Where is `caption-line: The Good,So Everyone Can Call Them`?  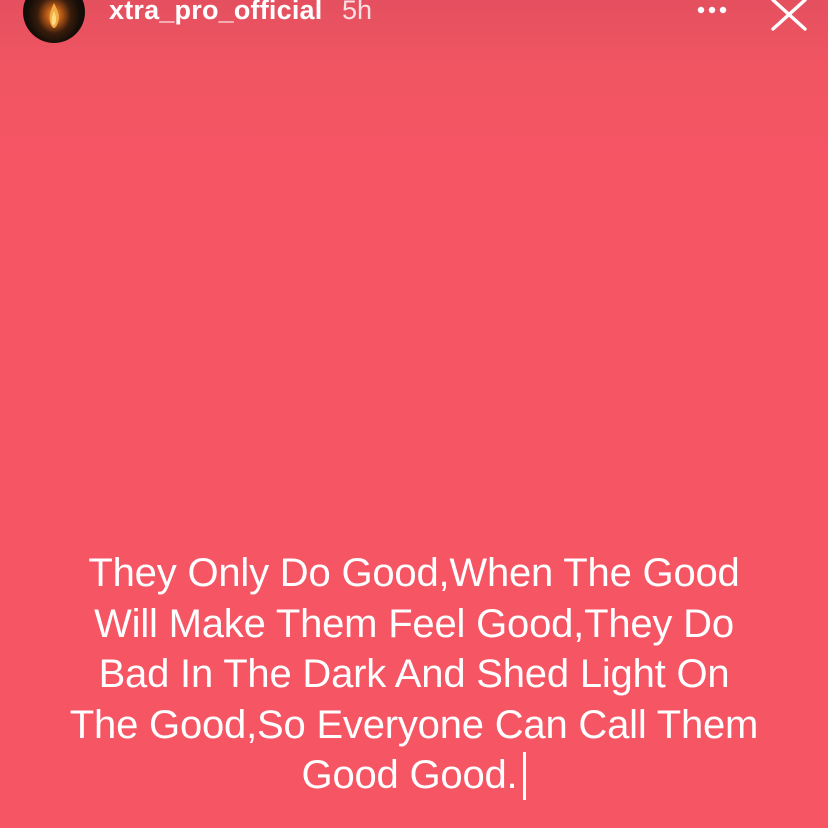
caption-line: The Good,So Everyone Can Call Them is located at coordinates (414, 724).